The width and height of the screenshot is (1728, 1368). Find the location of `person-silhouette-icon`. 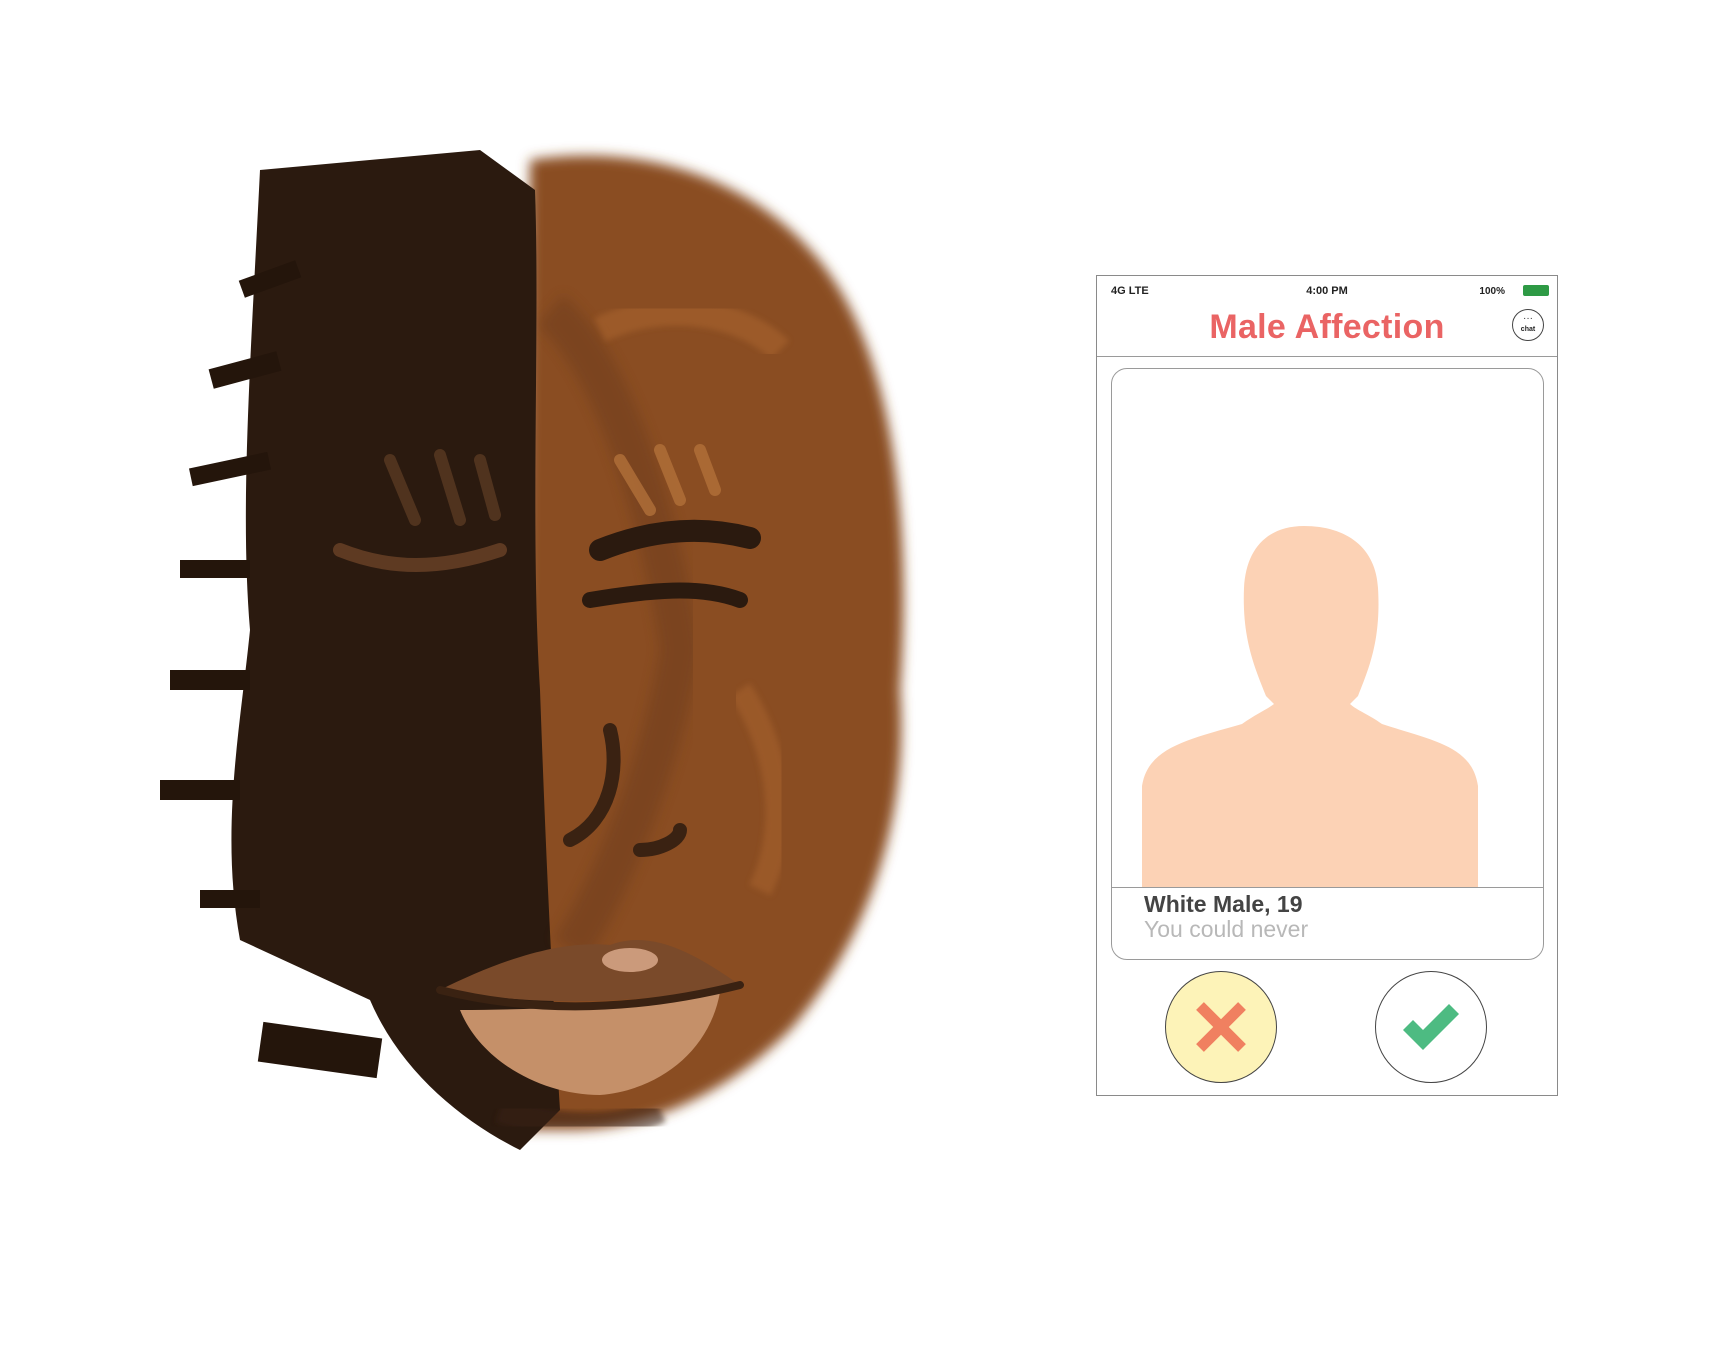

person-silhouette-icon is located at coordinates (1310, 707).